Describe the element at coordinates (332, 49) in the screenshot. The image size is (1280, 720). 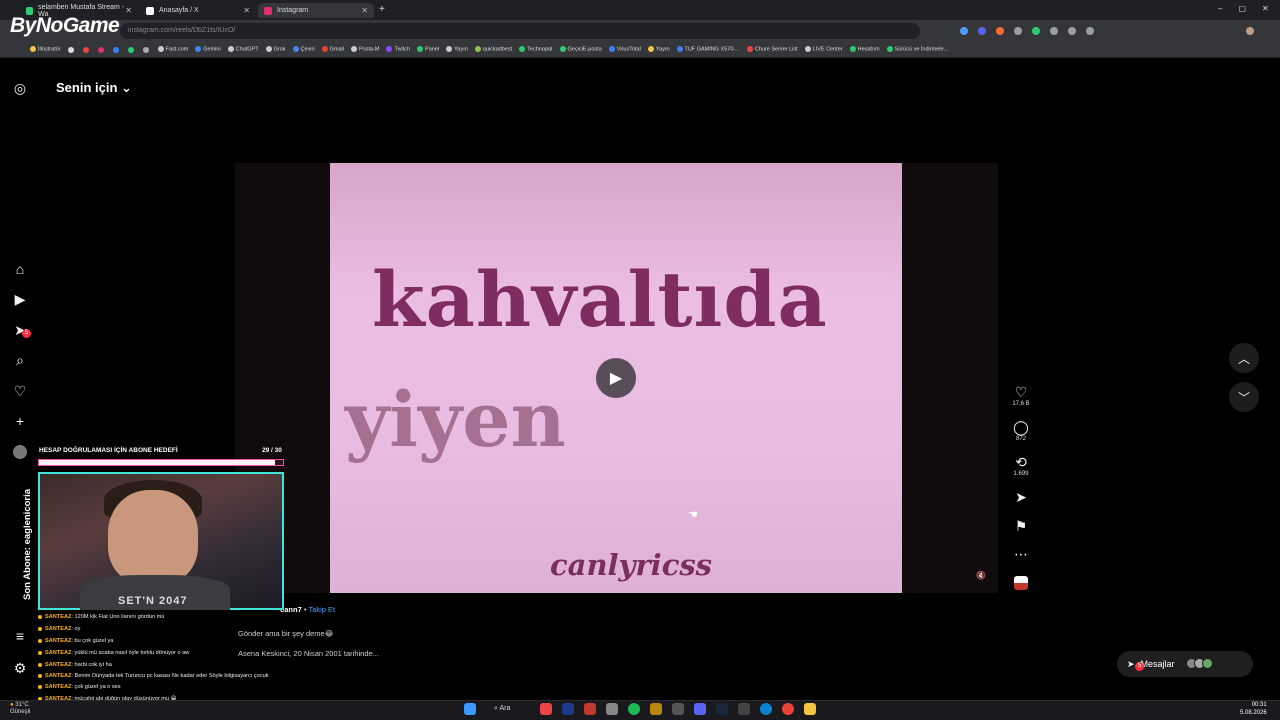
I see `bookmark-item: Gmail` at that location.